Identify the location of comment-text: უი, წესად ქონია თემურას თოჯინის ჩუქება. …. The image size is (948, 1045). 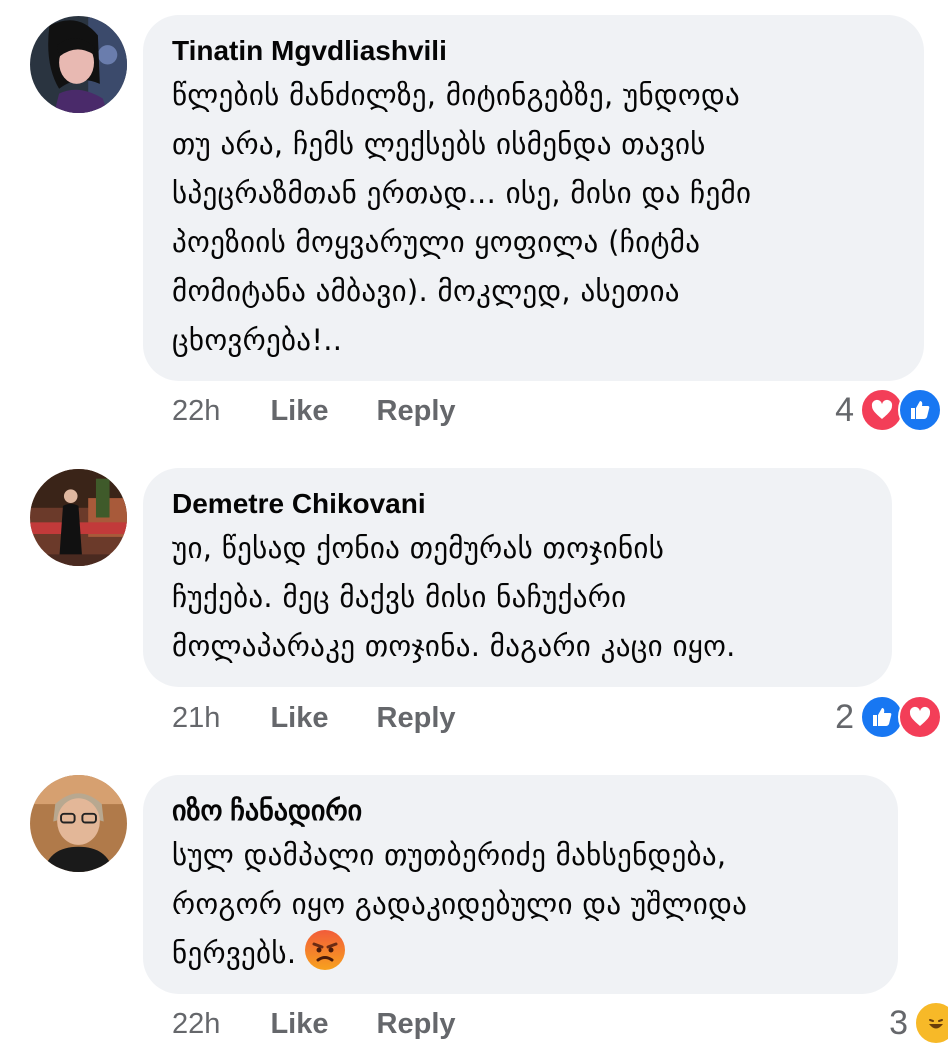
(518, 597).